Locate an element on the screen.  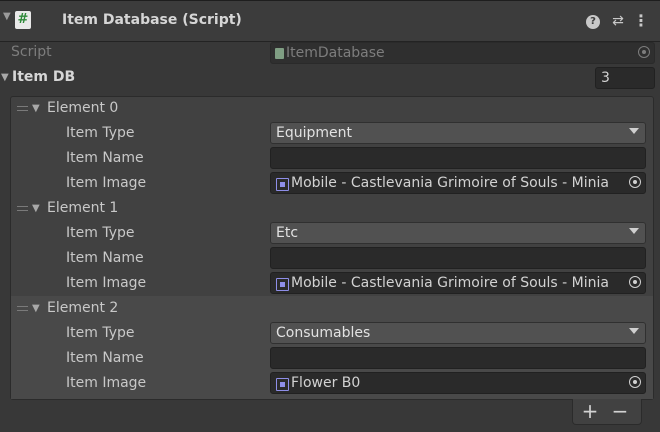
script-field: ItemDatabase is located at coordinates (462, 53).